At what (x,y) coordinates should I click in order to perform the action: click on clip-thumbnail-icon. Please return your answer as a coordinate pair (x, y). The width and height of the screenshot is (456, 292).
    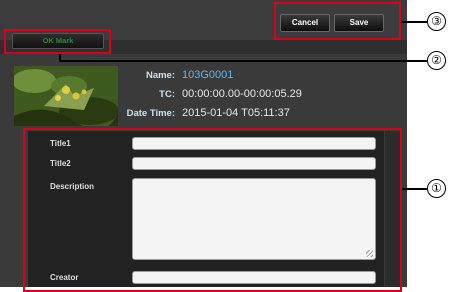
    Looking at the image, I should click on (66, 96).